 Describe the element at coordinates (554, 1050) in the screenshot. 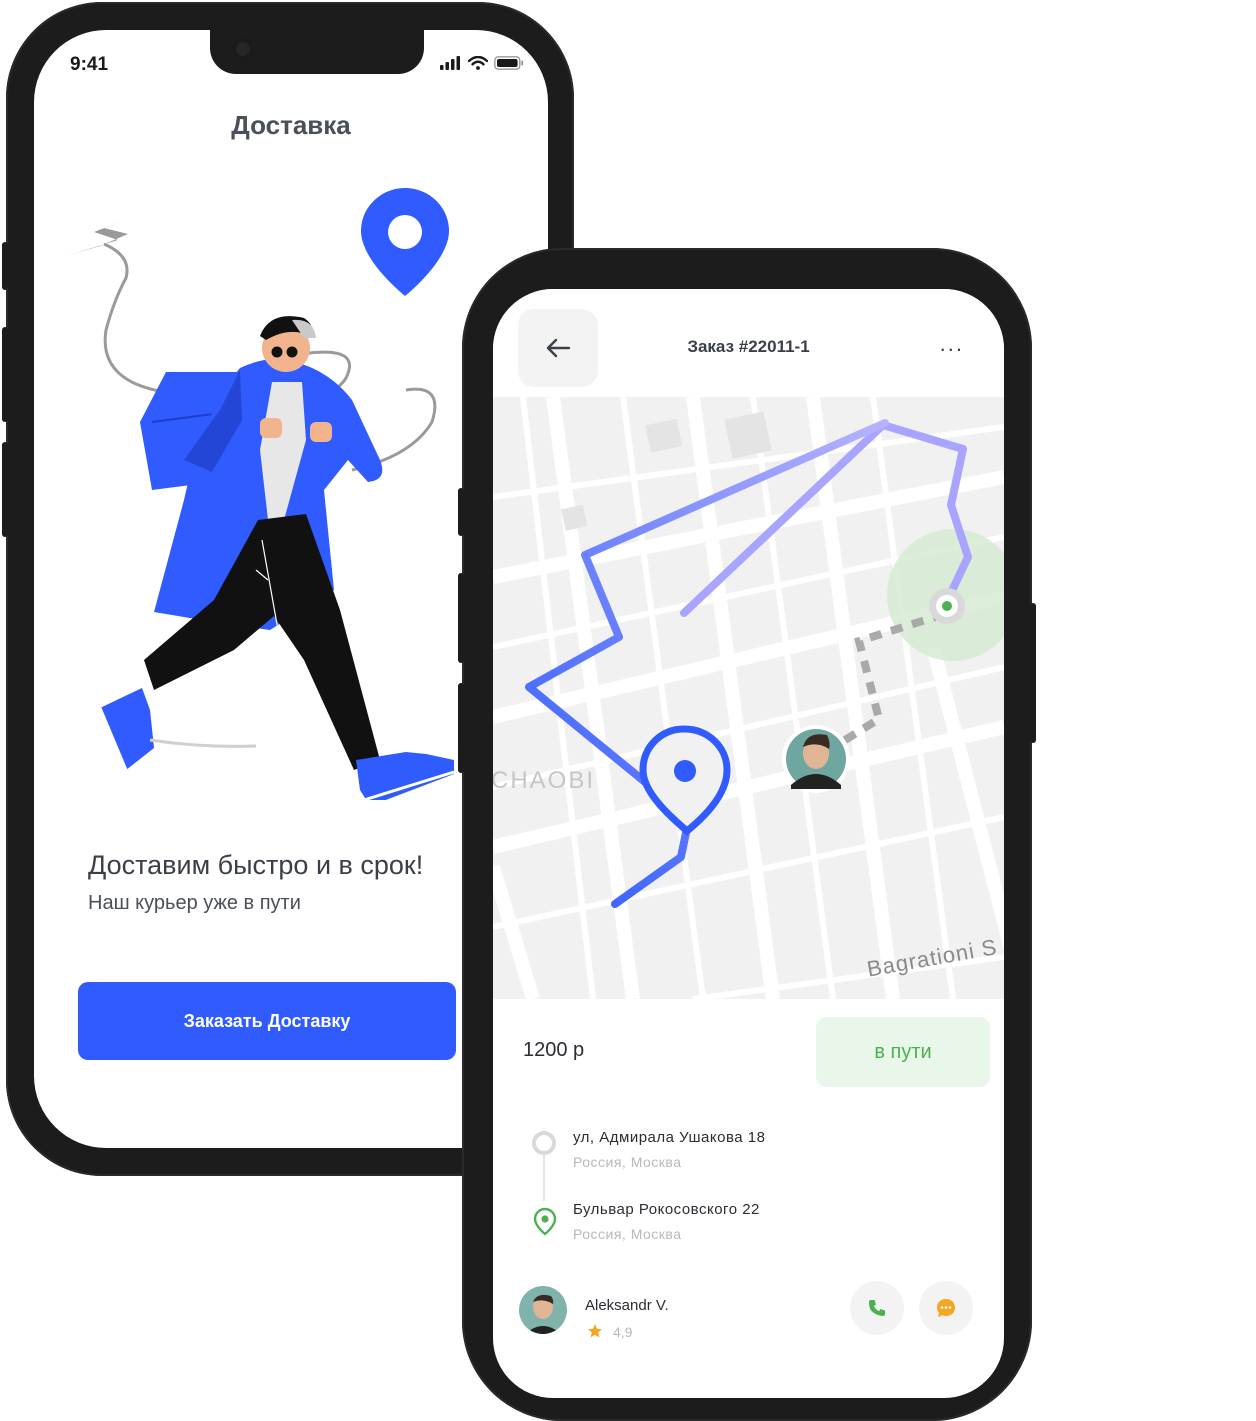

I see `order-price: 1200 р` at that location.